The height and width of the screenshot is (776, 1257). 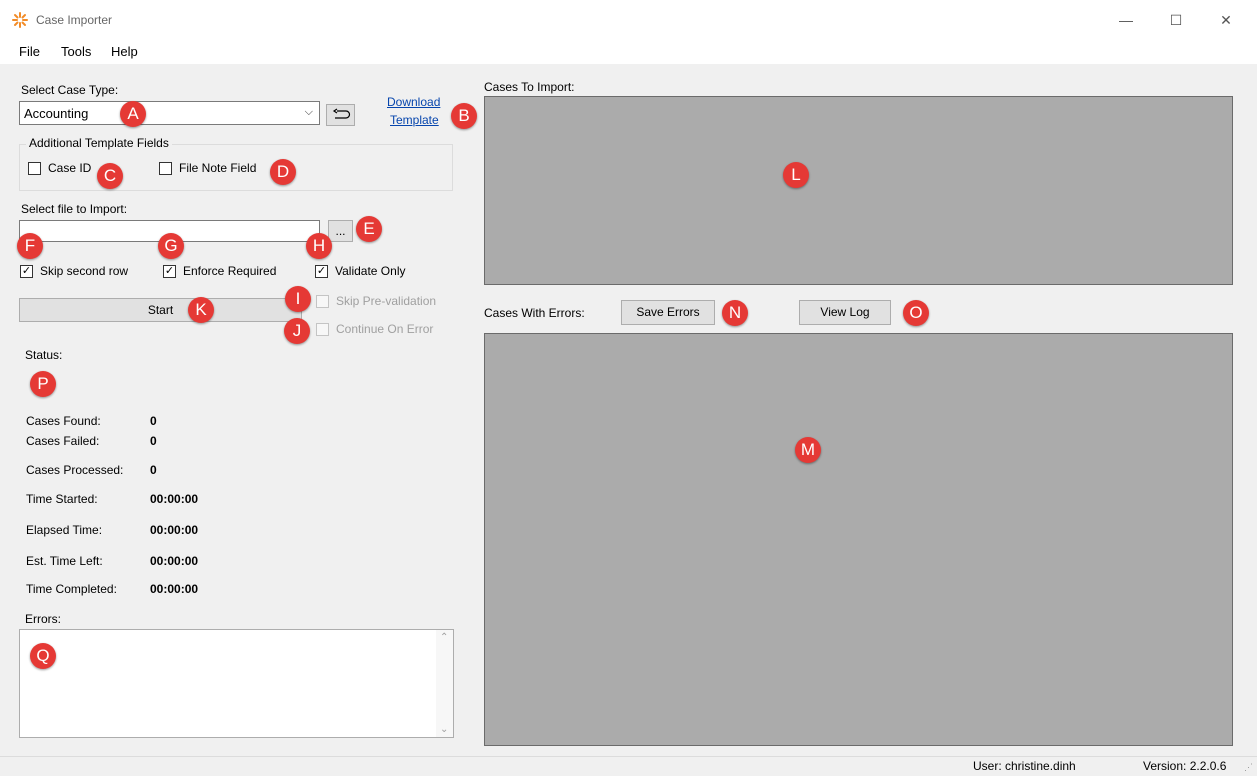 What do you see at coordinates (70, 90) in the screenshot?
I see `case-type-label: Select Case Type:` at bounding box center [70, 90].